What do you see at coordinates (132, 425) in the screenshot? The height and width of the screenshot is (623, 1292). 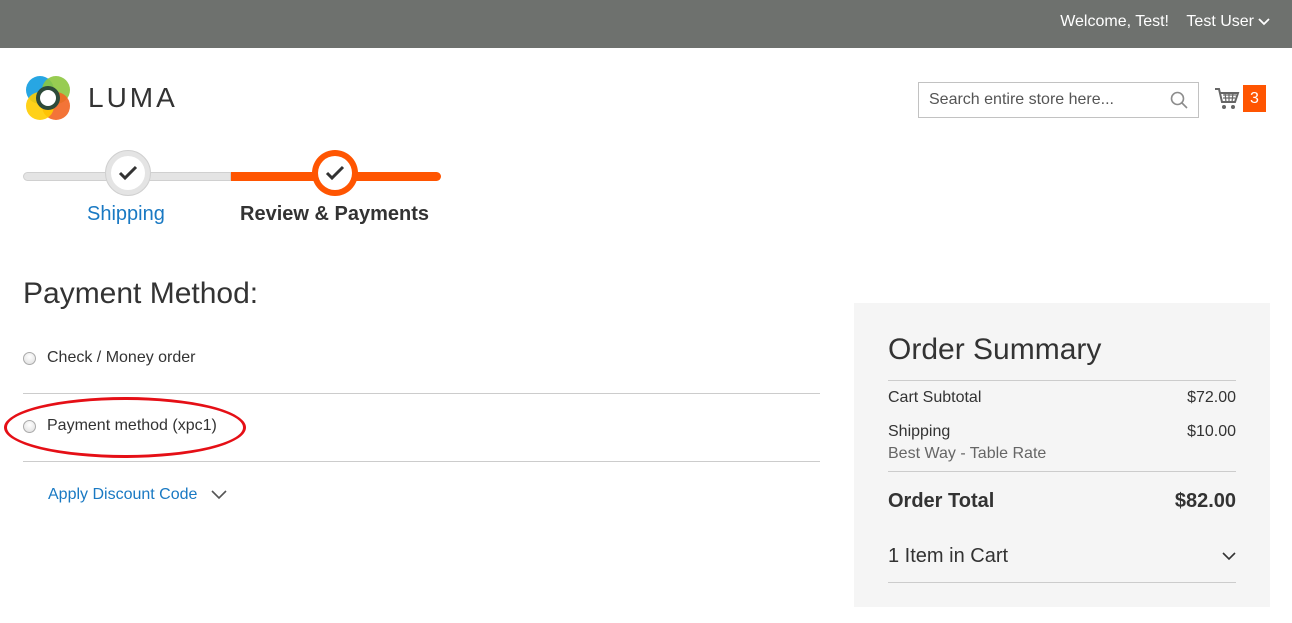 I see `payment-option-label: Payment method (xpc1)` at bounding box center [132, 425].